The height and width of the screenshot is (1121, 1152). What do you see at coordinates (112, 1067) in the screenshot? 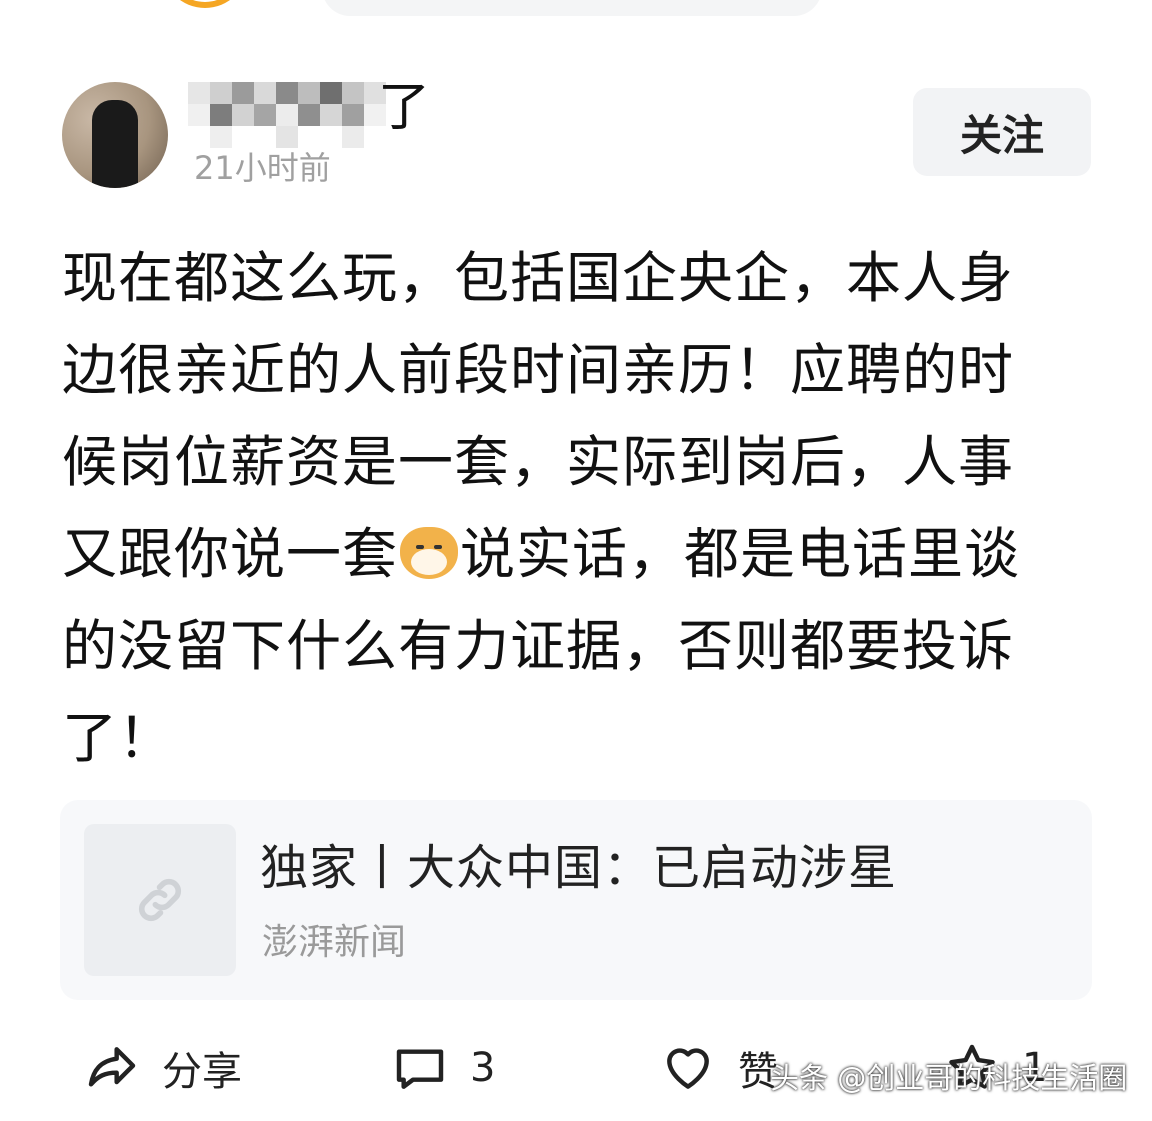
I see `share-icon` at bounding box center [112, 1067].